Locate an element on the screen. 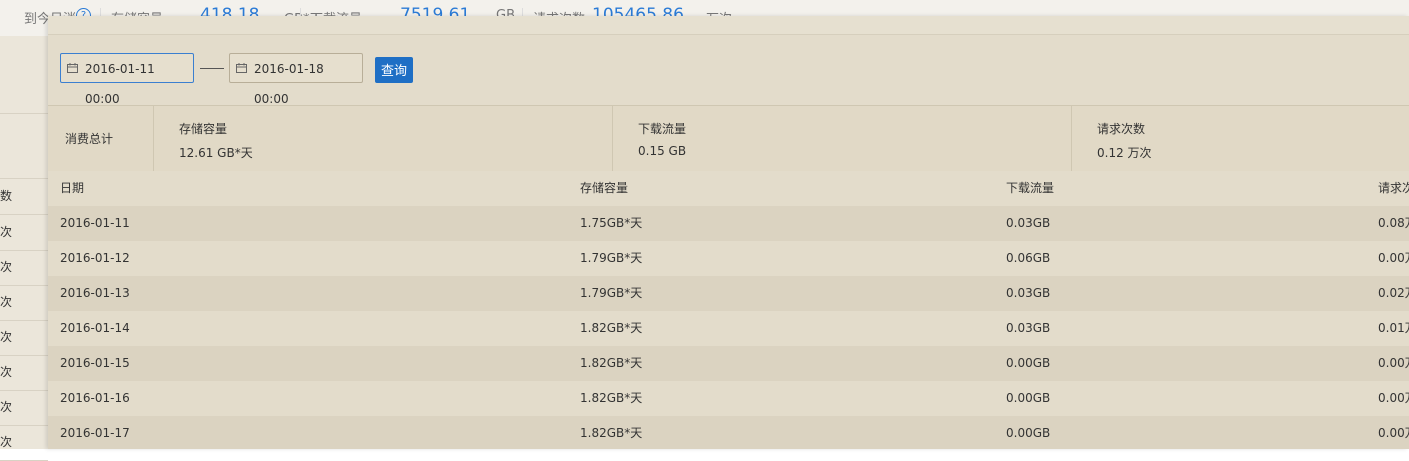 This screenshot has height=461, width=1409. table-header-row: 日期 存储容量 下载流量 请求次 is located at coordinates (728, 189).